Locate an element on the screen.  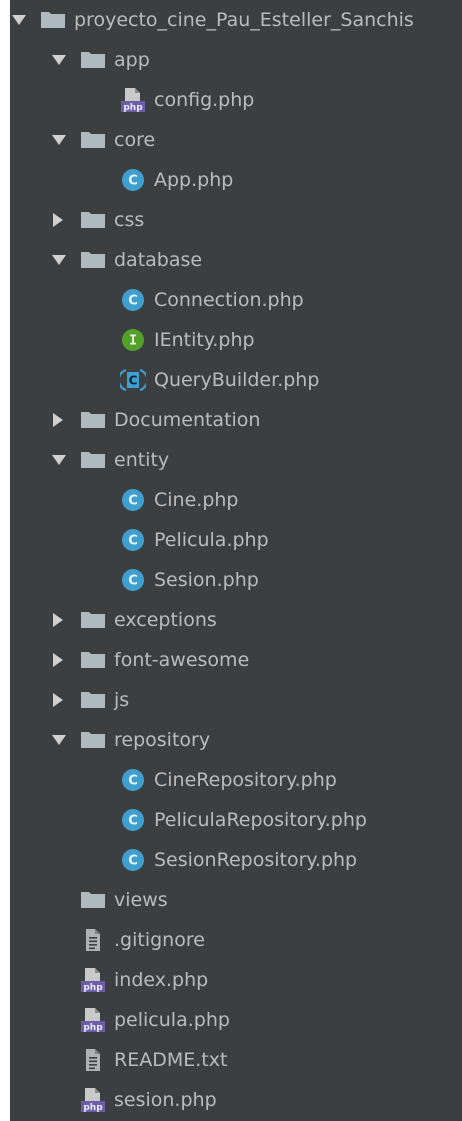
tree-item-label: pelicula.php is located at coordinates (172, 1020).